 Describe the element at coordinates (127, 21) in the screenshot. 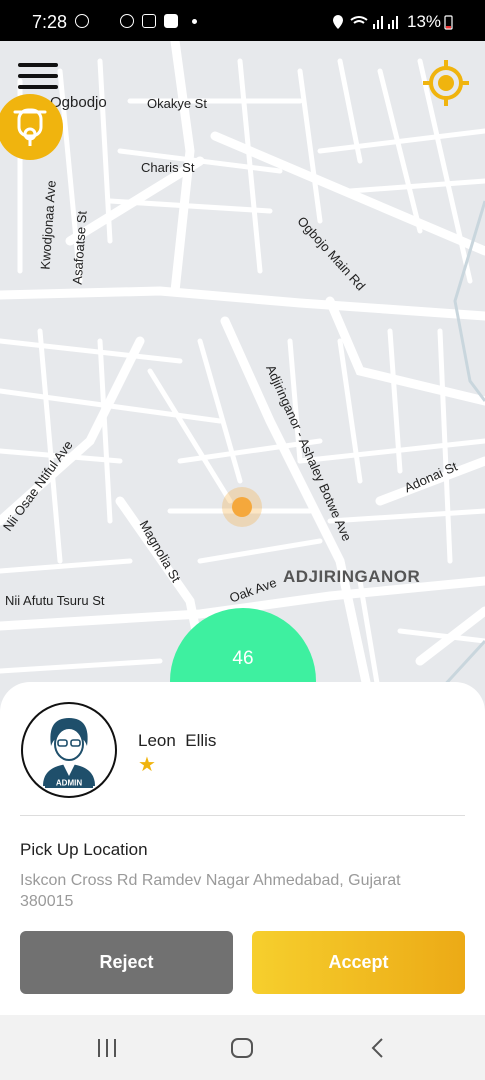

I see `b-icon` at that location.